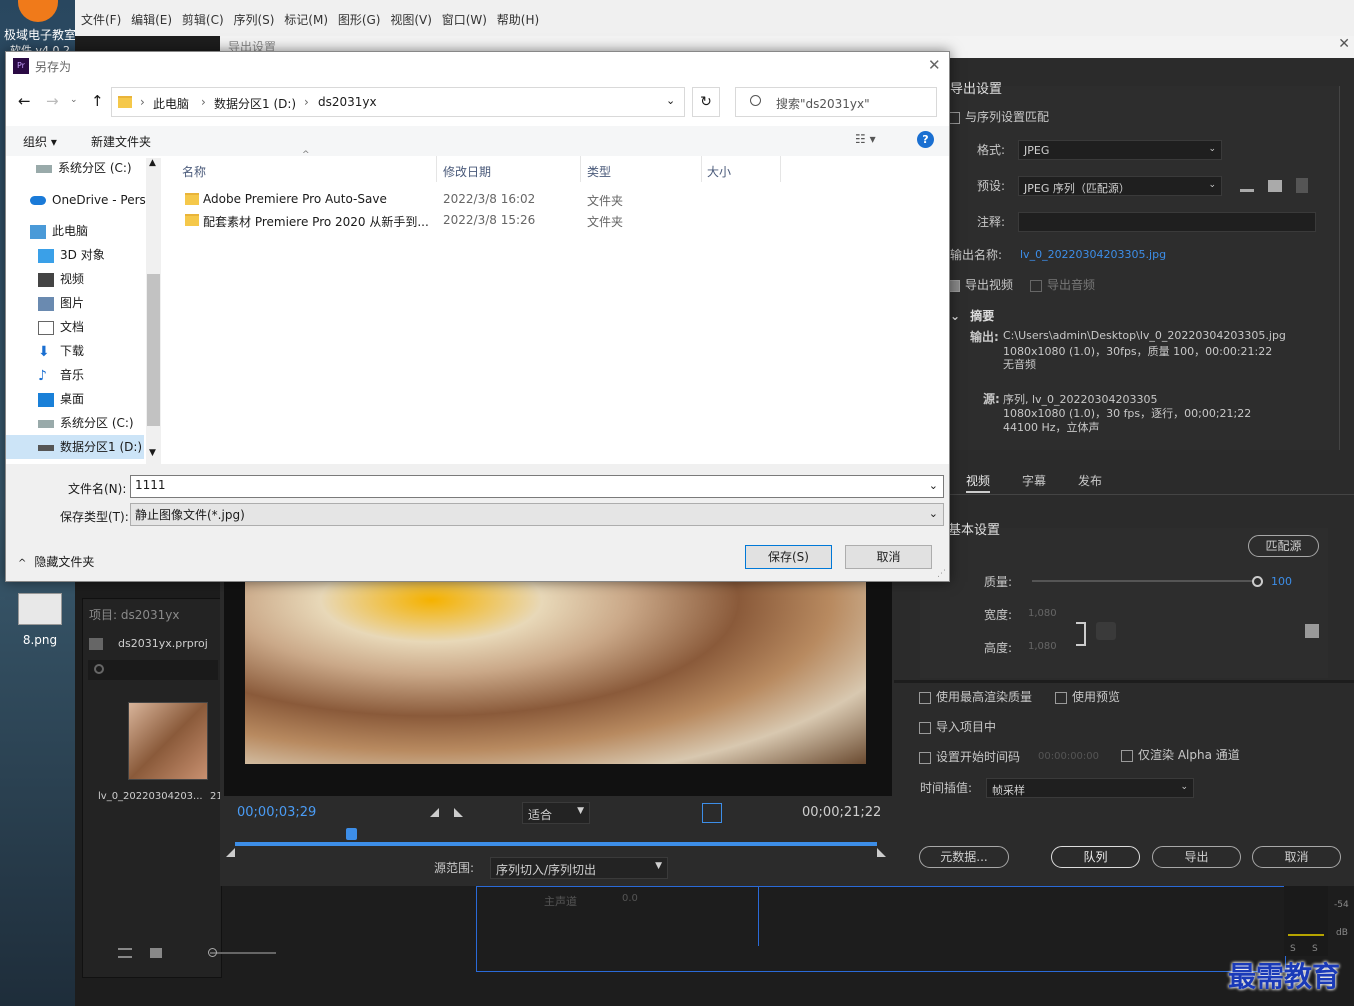 The height and width of the screenshot is (1006, 1354). I want to click on meter-solo-button-2: S, so click(1315, 949).